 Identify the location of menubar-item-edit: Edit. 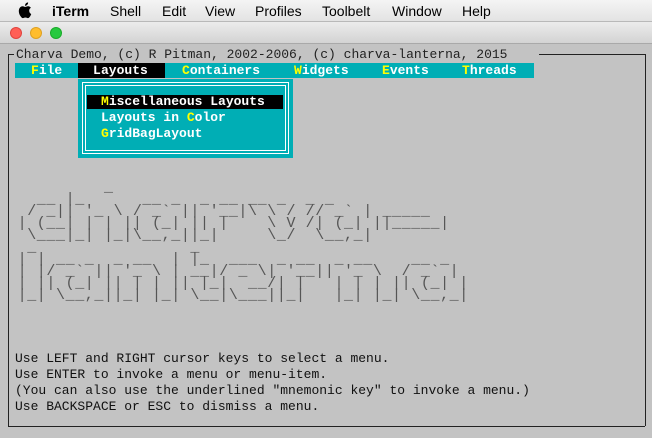
(174, 11).